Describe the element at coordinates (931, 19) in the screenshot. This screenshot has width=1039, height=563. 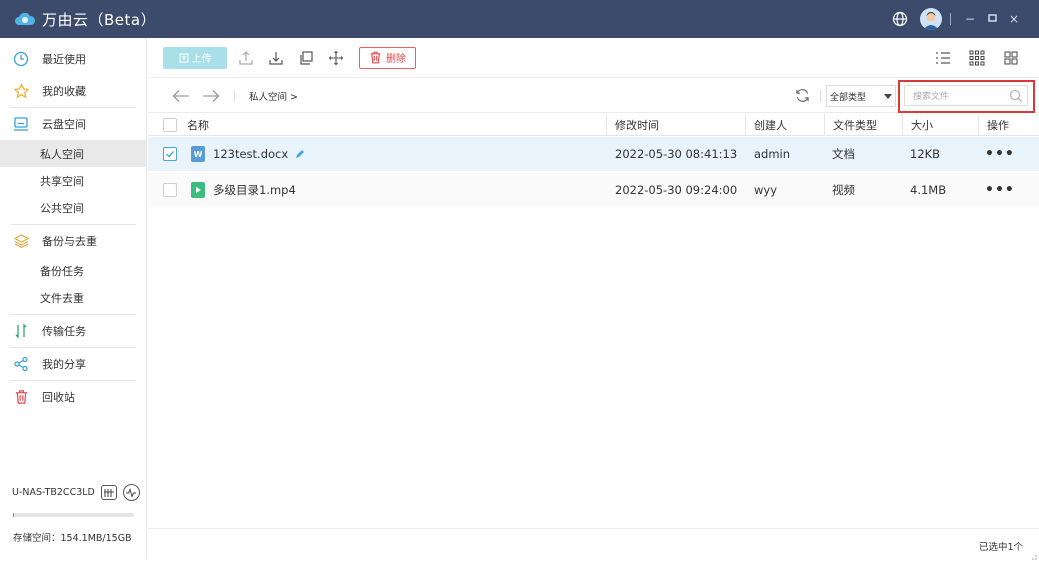
I see `user-avatar` at that location.